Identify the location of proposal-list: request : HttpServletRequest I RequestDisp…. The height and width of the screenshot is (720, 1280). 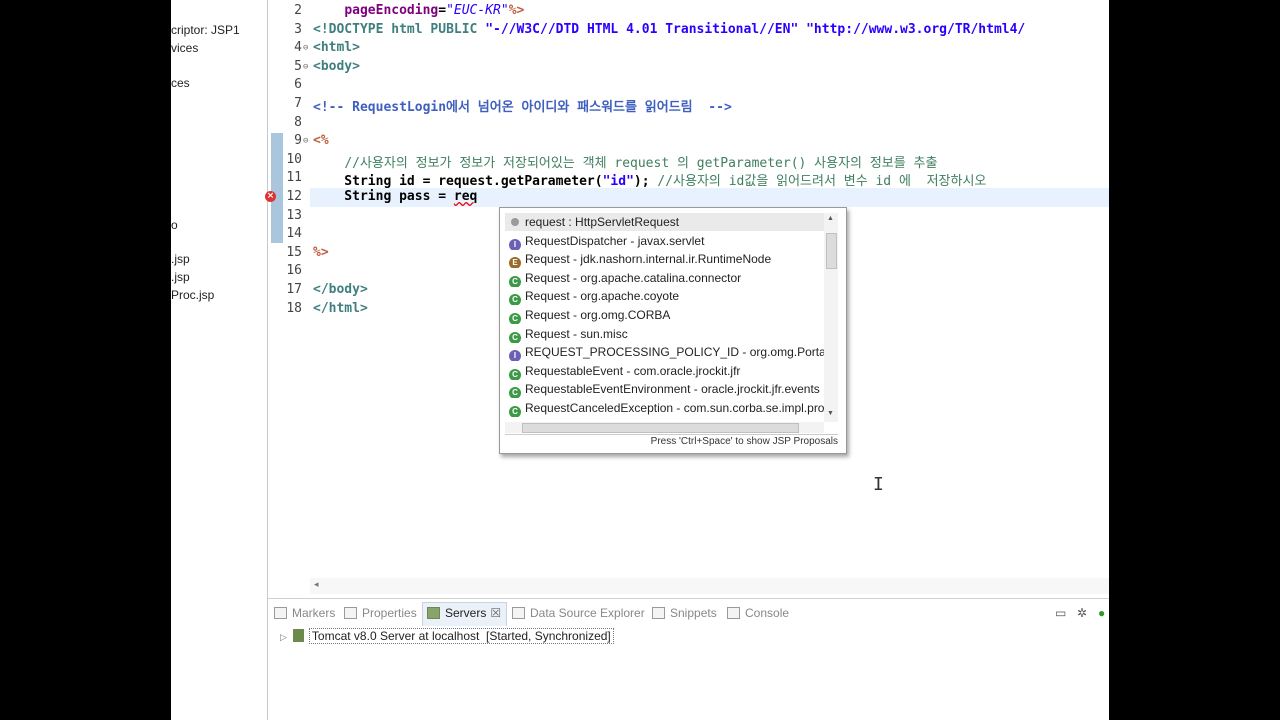
(664, 317).